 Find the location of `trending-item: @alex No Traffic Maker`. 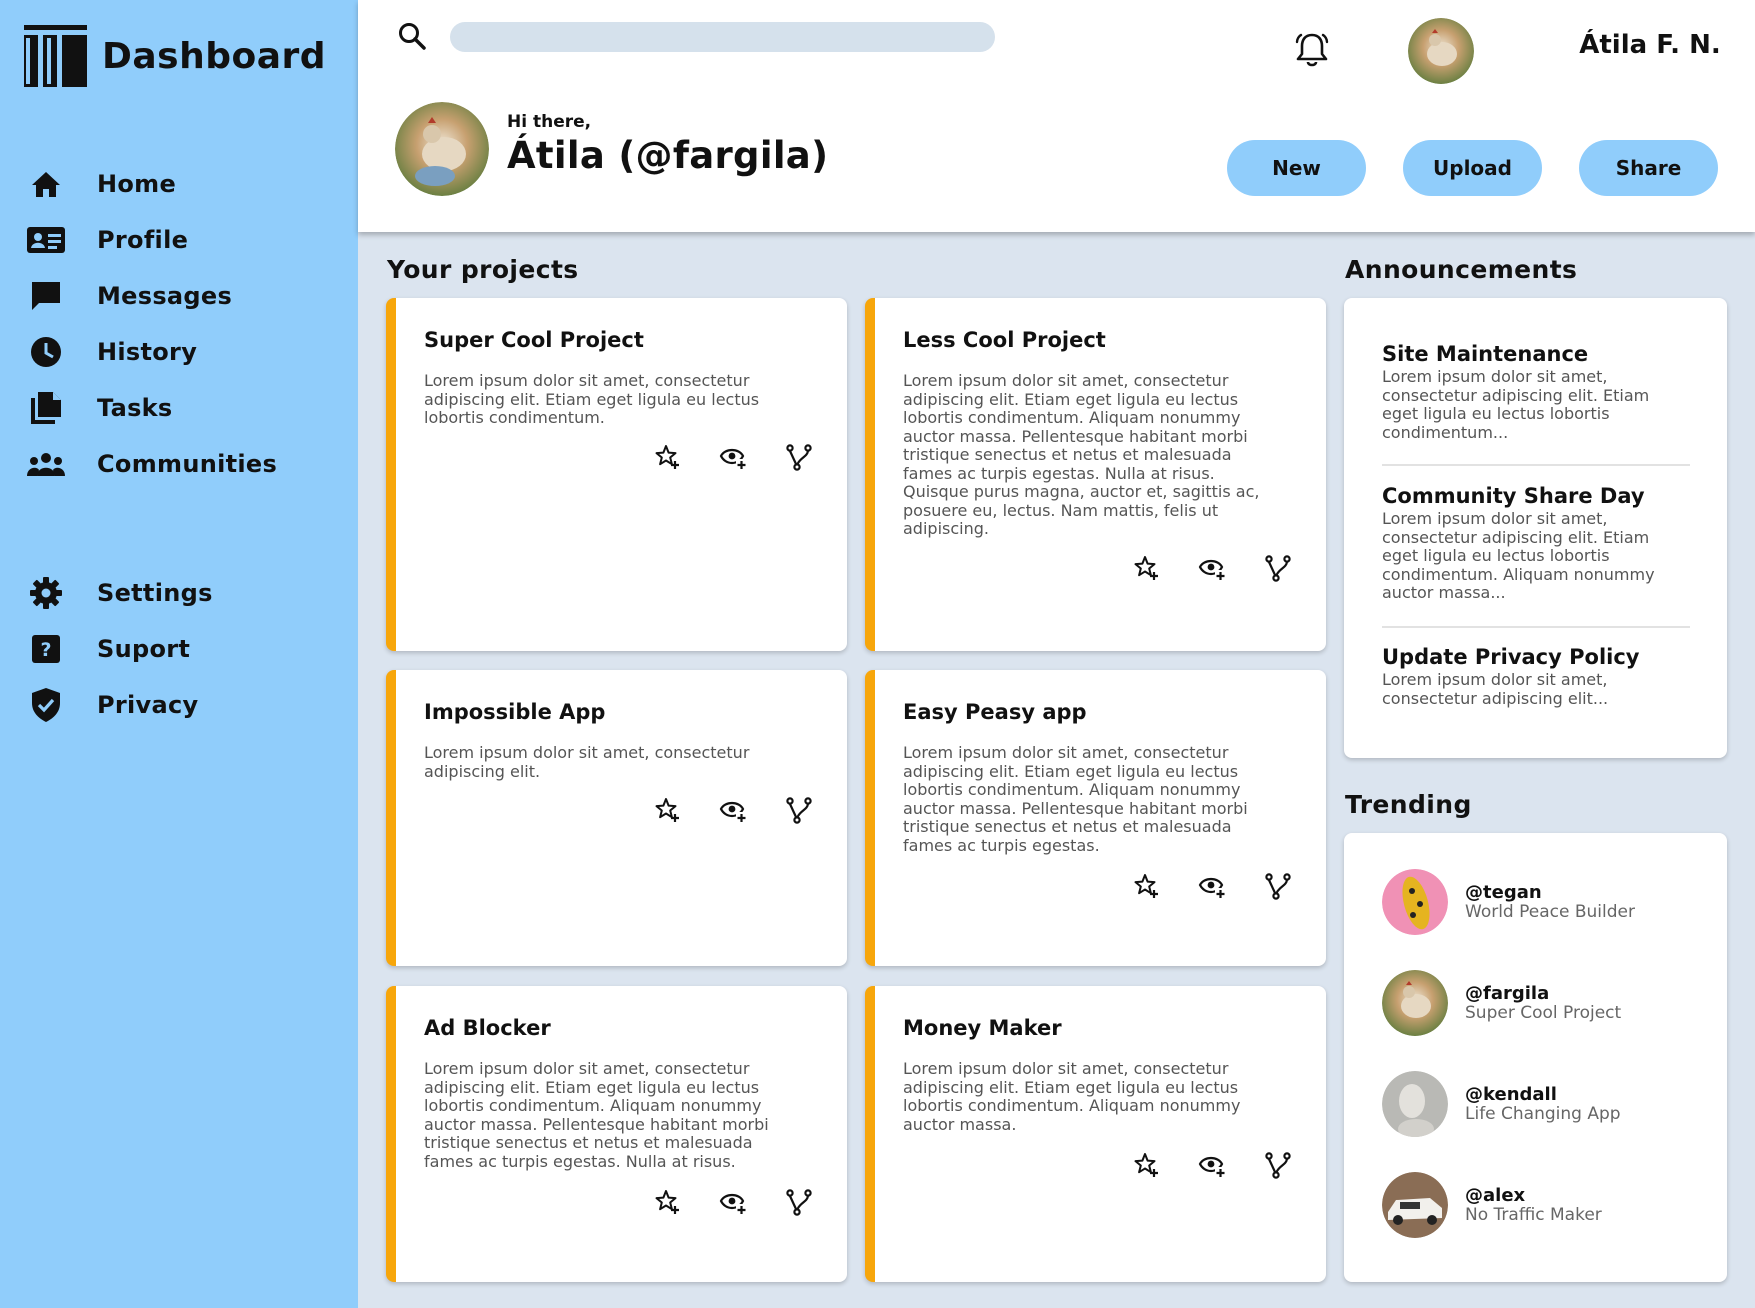

trending-item: @alex No Traffic Maker is located at coordinates (1492, 1205).